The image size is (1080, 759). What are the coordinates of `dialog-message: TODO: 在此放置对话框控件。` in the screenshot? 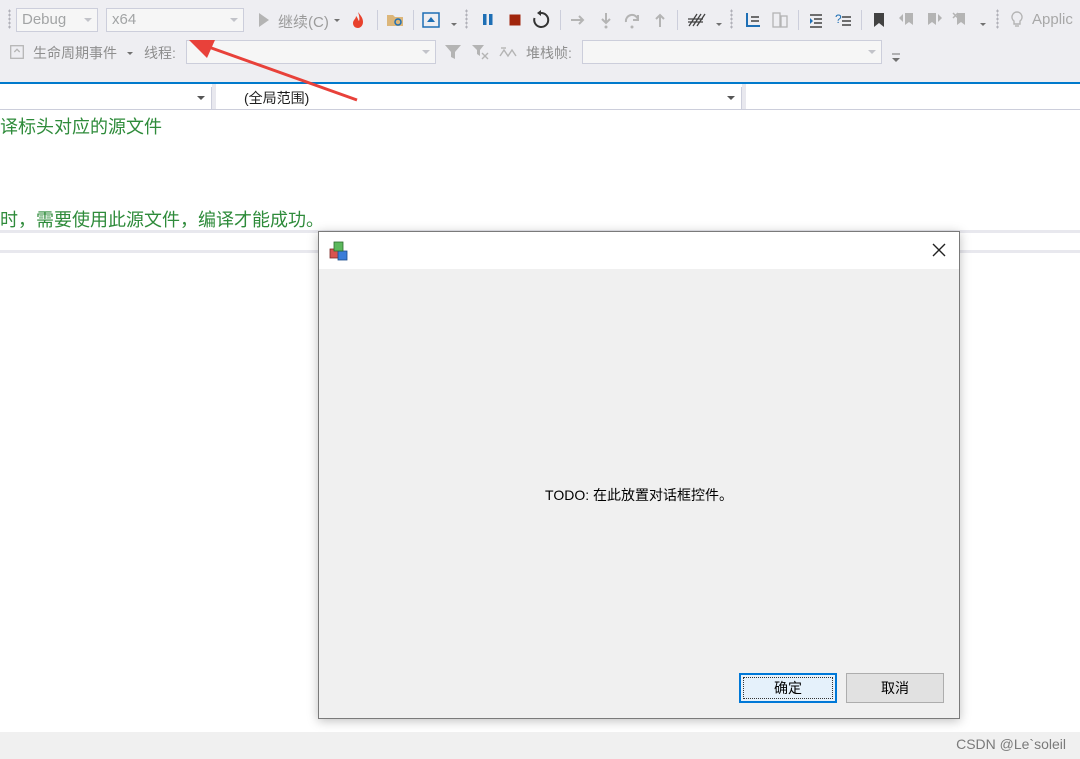 It's located at (639, 495).